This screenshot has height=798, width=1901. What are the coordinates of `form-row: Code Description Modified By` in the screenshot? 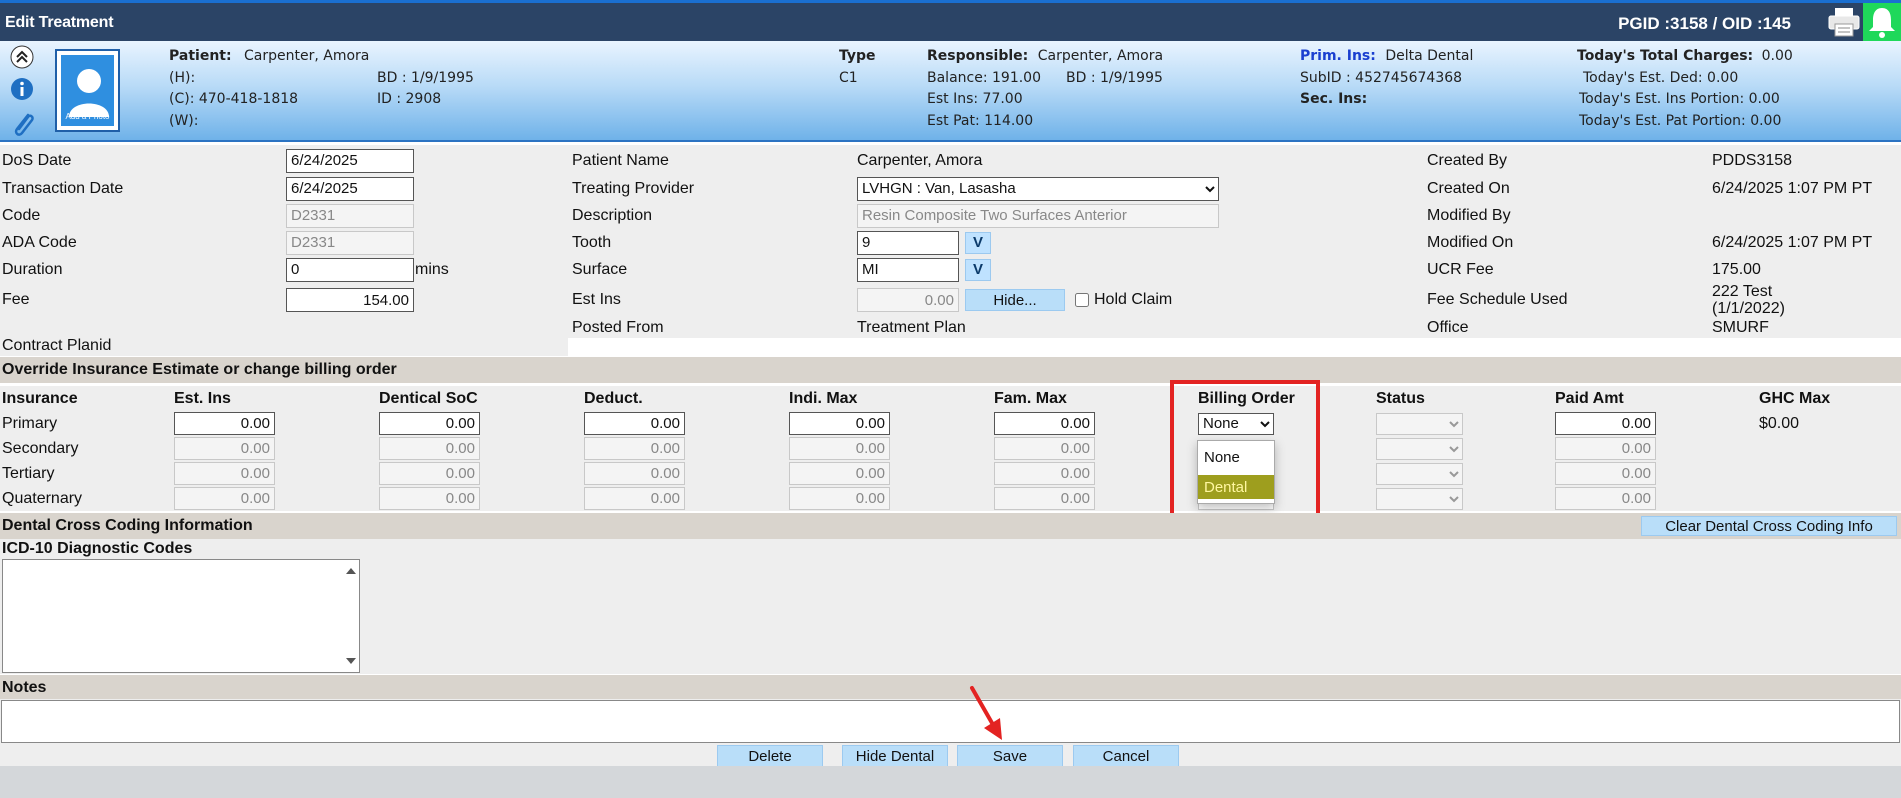 It's located at (950, 215).